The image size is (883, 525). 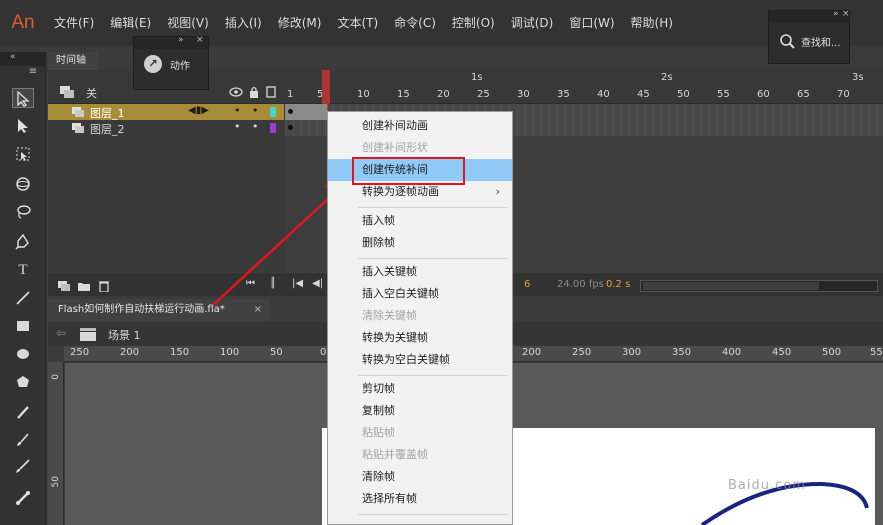 What do you see at coordinates (563, 94) in the screenshot?
I see `frame-number: 35` at bounding box center [563, 94].